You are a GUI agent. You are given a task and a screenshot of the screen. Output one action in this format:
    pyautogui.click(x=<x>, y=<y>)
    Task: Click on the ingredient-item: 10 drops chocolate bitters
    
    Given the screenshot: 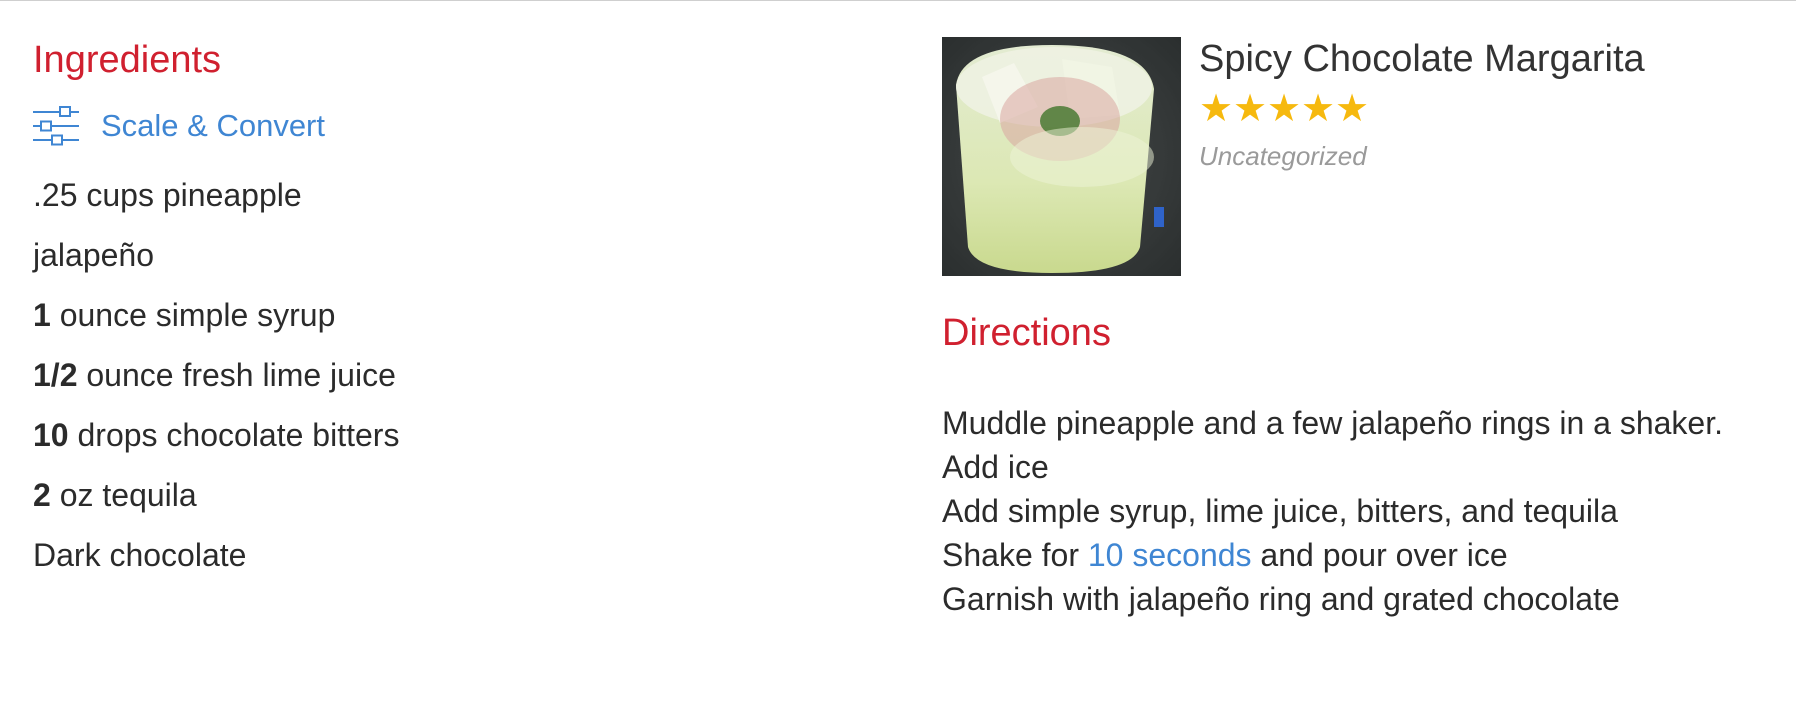 What is the action you would take?
    pyautogui.click(x=443, y=435)
    